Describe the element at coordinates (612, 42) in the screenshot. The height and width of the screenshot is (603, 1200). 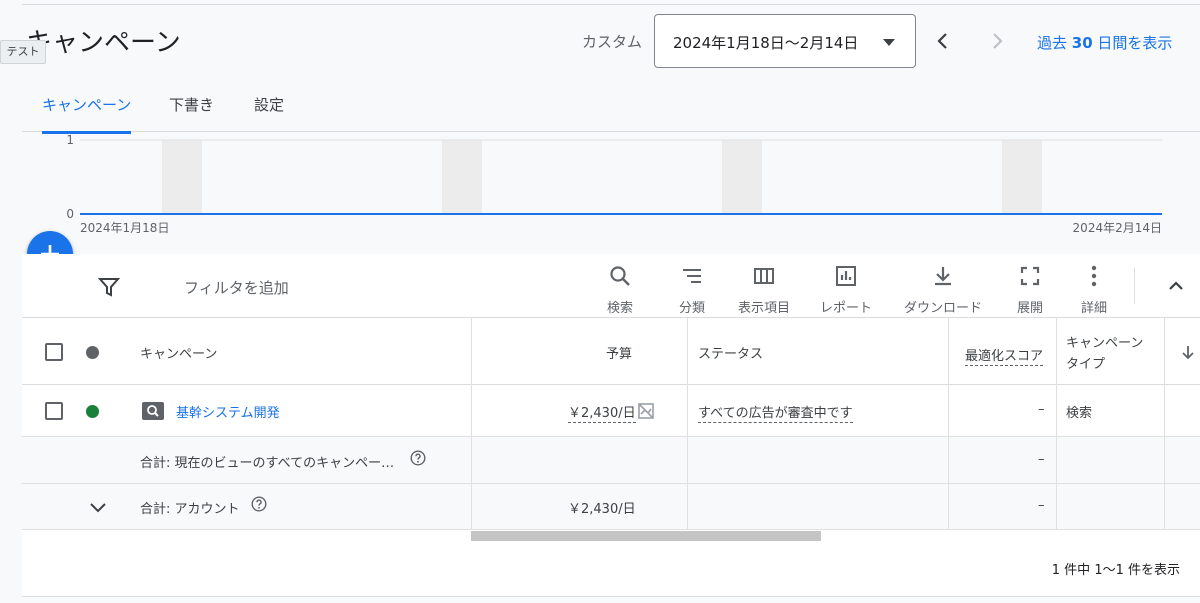
I see `date-range-type-label: カスタム` at that location.